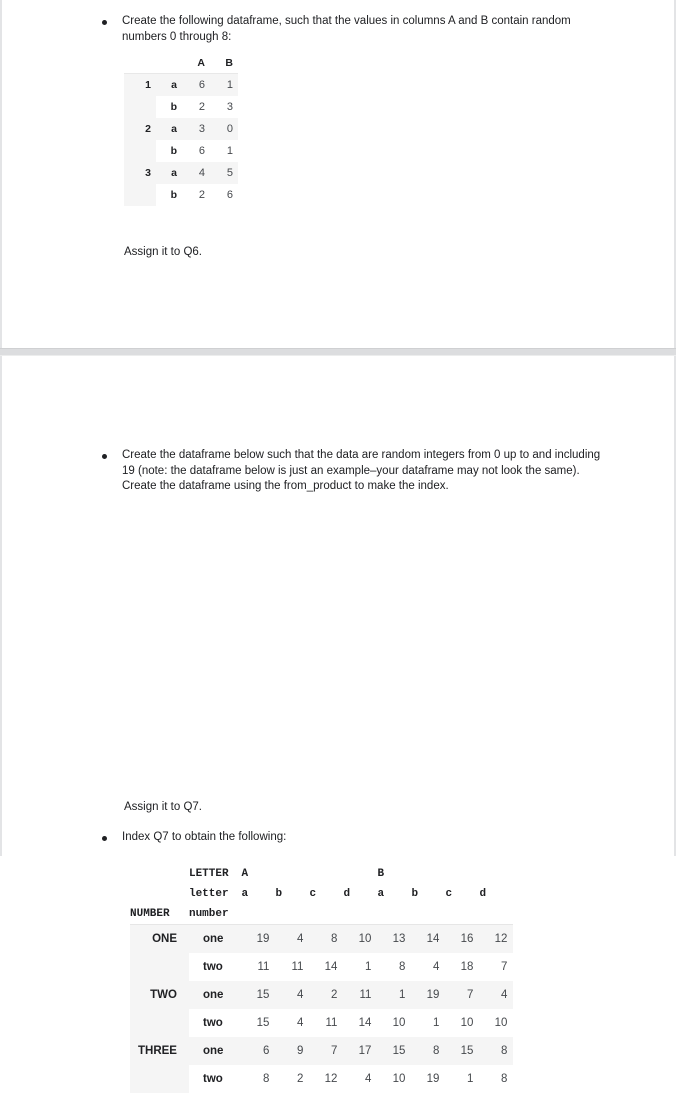 This screenshot has height=1093, width=676. What do you see at coordinates (159, 995) in the screenshot?
I see `row-index-outer: TWO` at bounding box center [159, 995].